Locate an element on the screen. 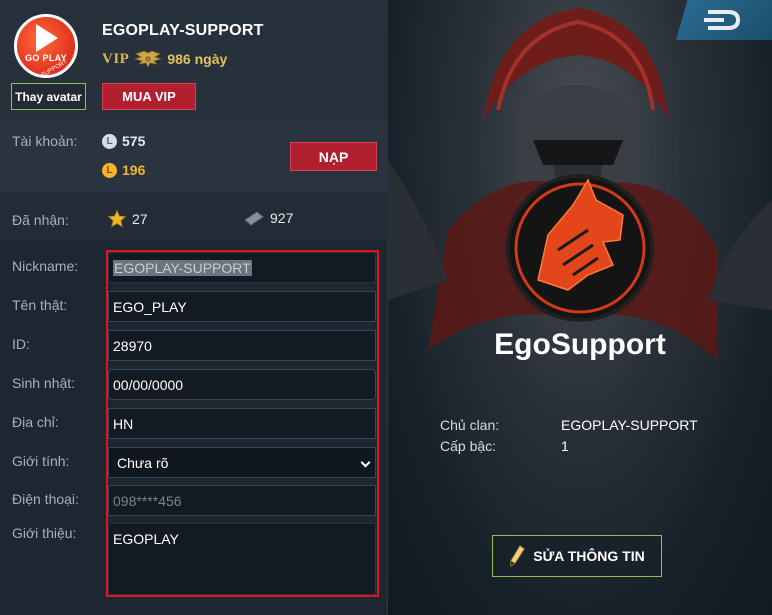 The height and width of the screenshot is (615, 772). nickname-label: Nickname: is located at coordinates (45, 266).